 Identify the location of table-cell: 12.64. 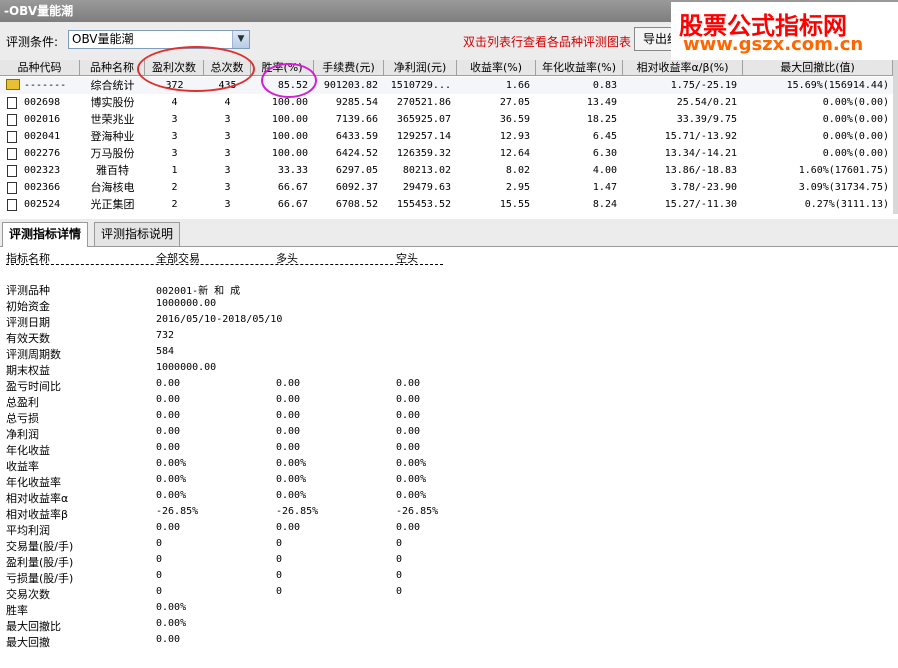
(493, 153).